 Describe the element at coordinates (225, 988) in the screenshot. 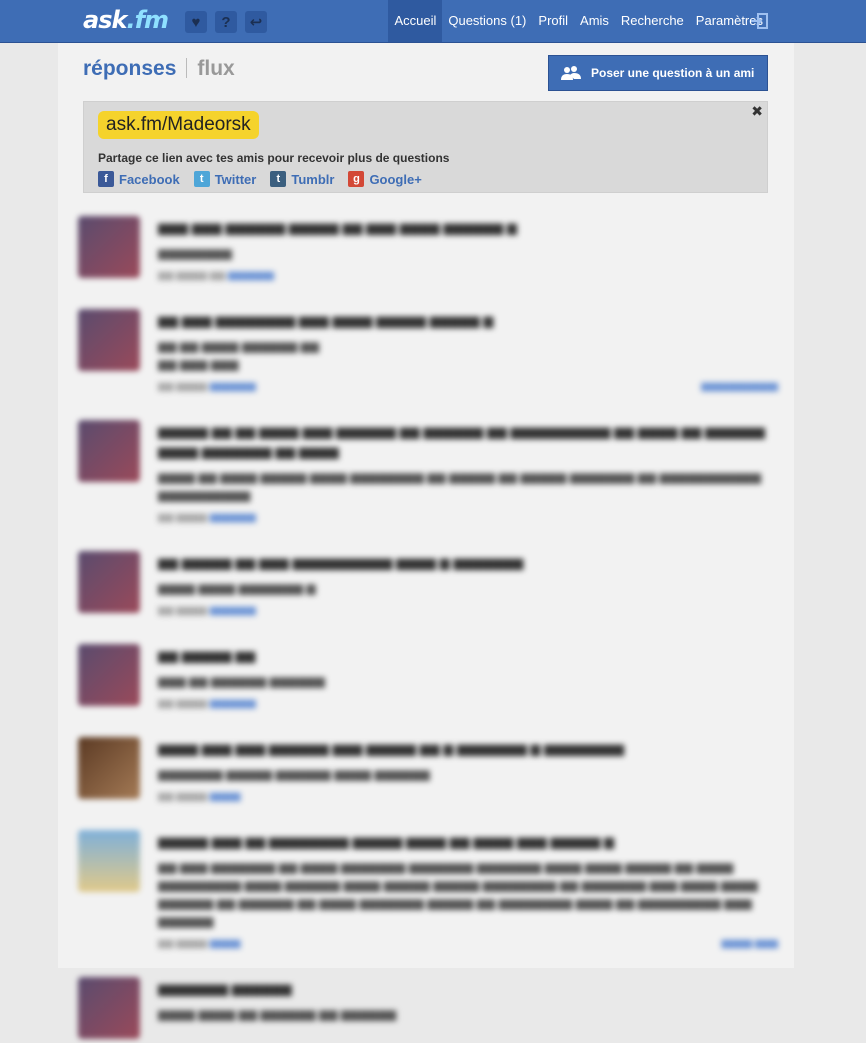

I see `question-text: ▆▆▆▆▆▆▆ ▆▆▆▆▆▆` at that location.